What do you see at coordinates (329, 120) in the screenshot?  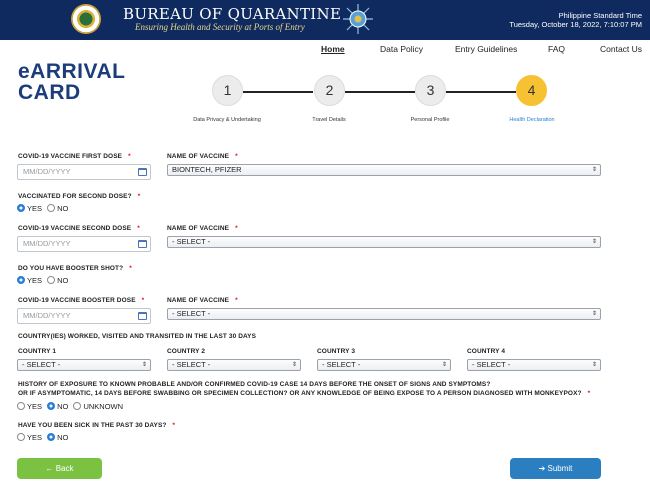 I see `step-2-label: Travel Details` at bounding box center [329, 120].